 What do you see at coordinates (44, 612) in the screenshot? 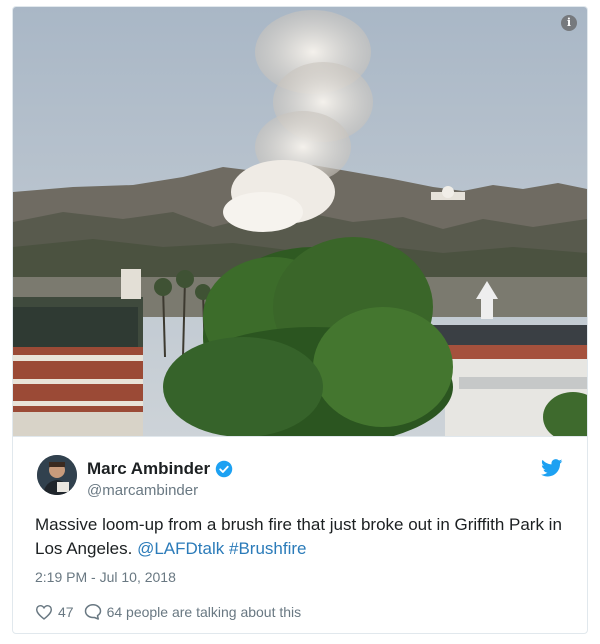
I see `heart-icon` at bounding box center [44, 612].